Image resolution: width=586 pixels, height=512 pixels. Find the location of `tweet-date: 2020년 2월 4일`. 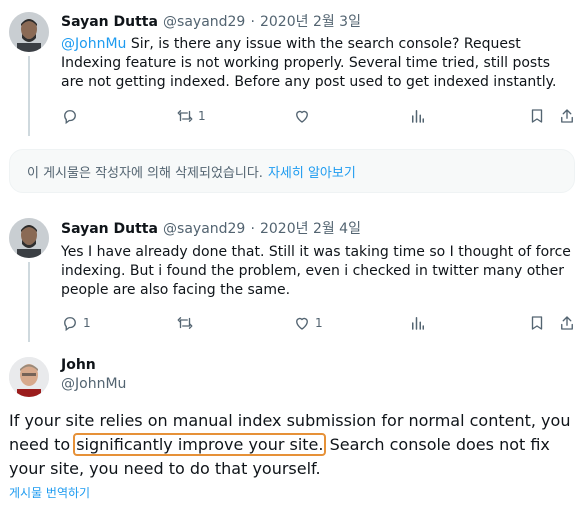

tweet-date: 2020년 2월 4일 is located at coordinates (310, 229).